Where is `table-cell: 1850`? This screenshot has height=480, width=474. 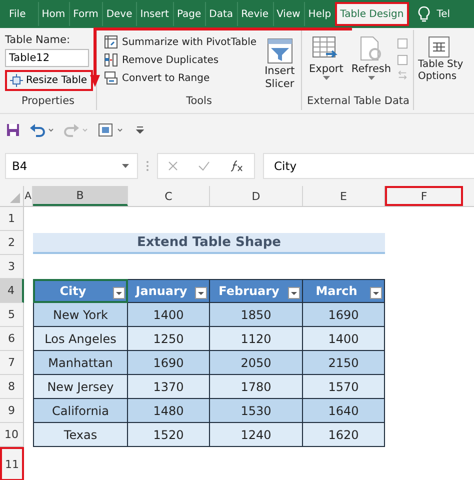 table-cell: 1850 is located at coordinates (256, 315).